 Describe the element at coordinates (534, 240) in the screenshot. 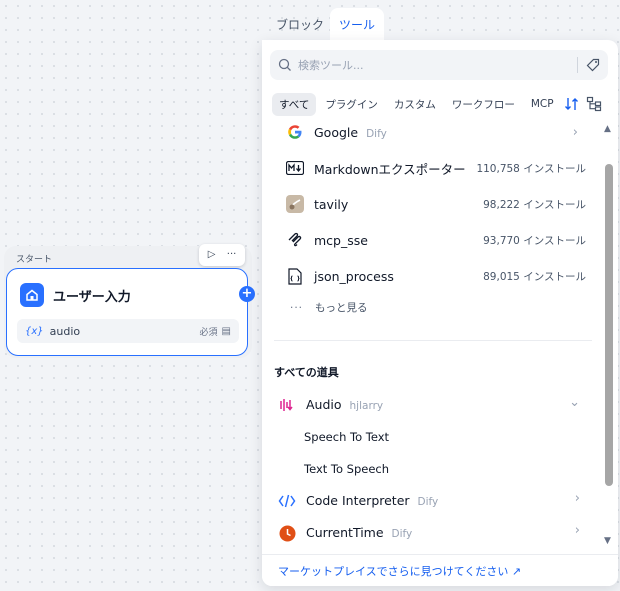

I see `install-count: 93,770 インストール` at that location.